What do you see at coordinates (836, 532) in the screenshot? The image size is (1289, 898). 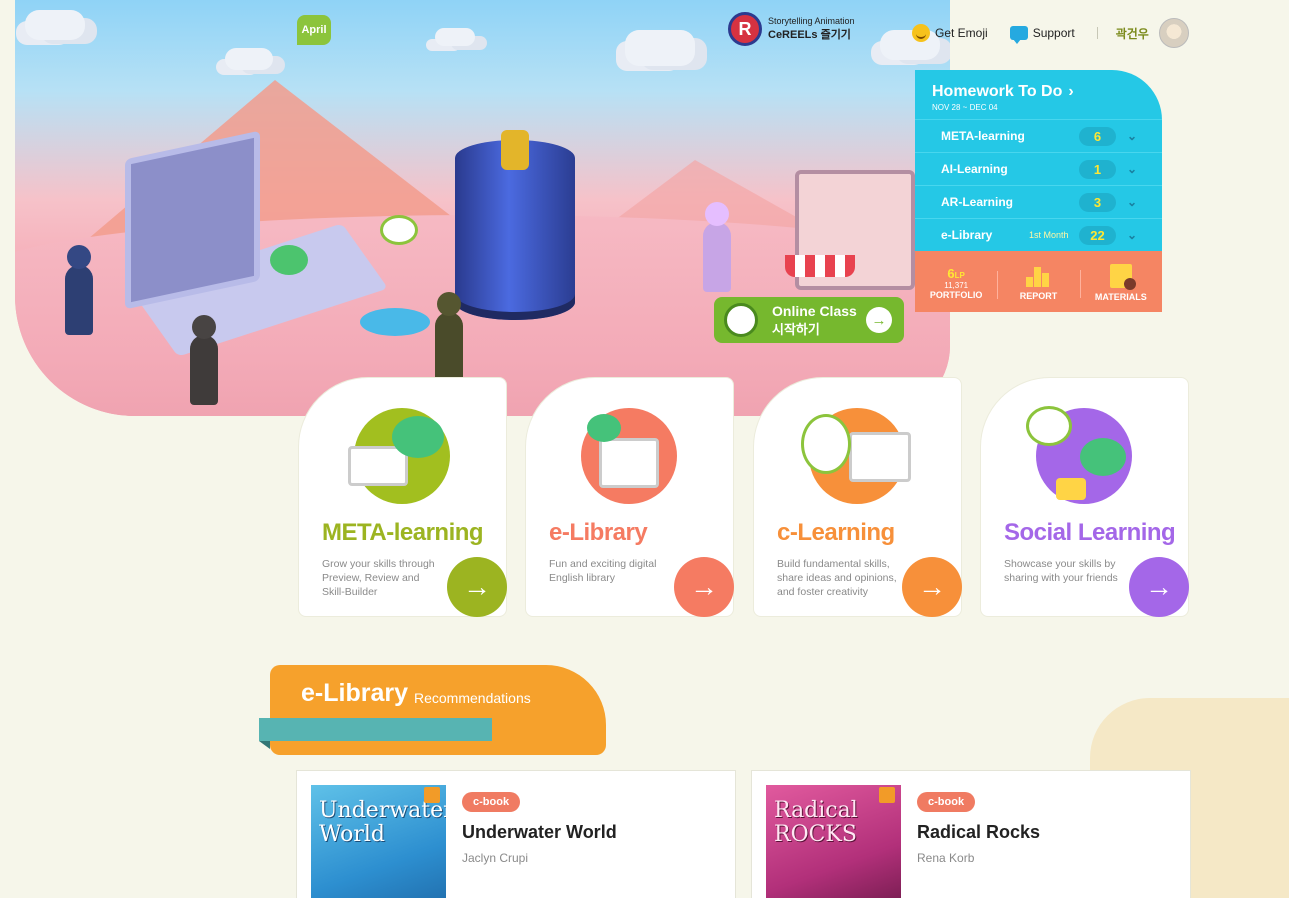 I see `card-title: c-Learning` at bounding box center [836, 532].